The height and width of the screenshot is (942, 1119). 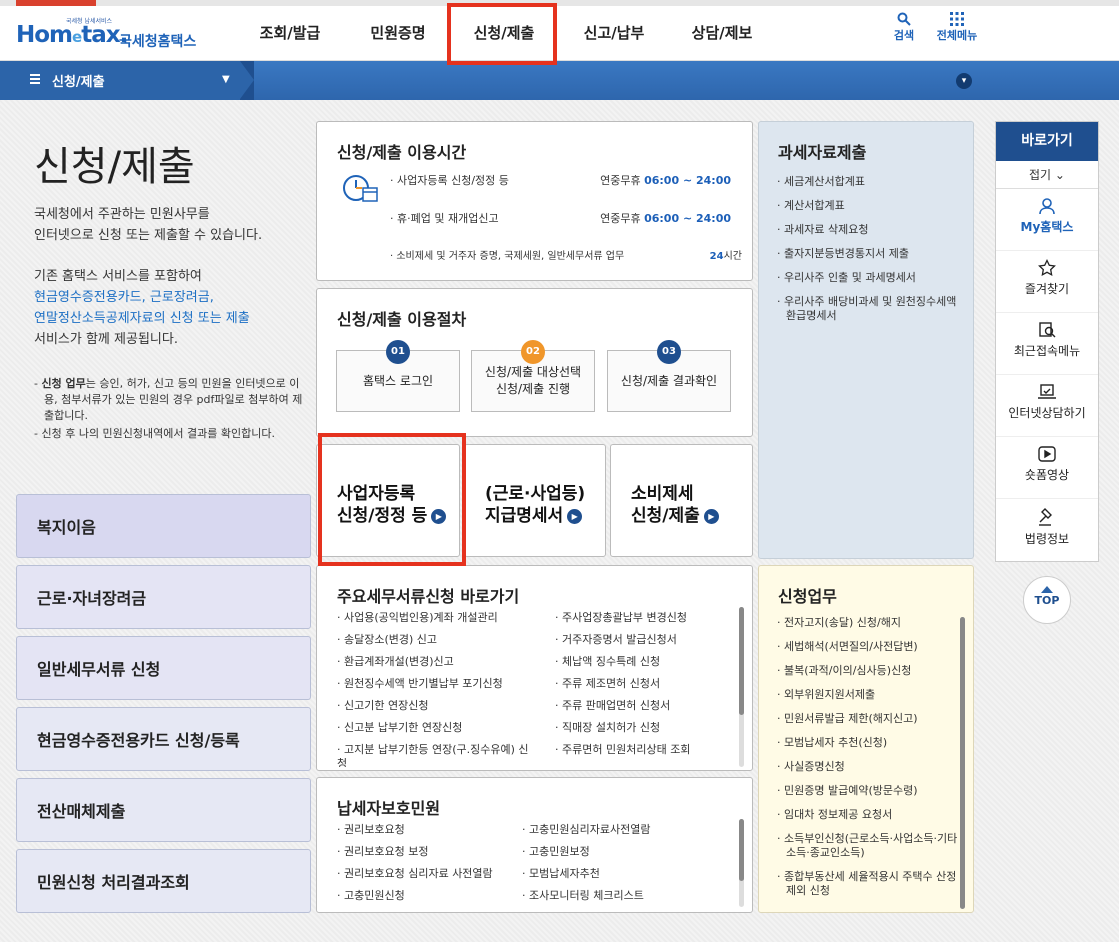 I want to click on recent-search-icon, so click(x=1047, y=330).